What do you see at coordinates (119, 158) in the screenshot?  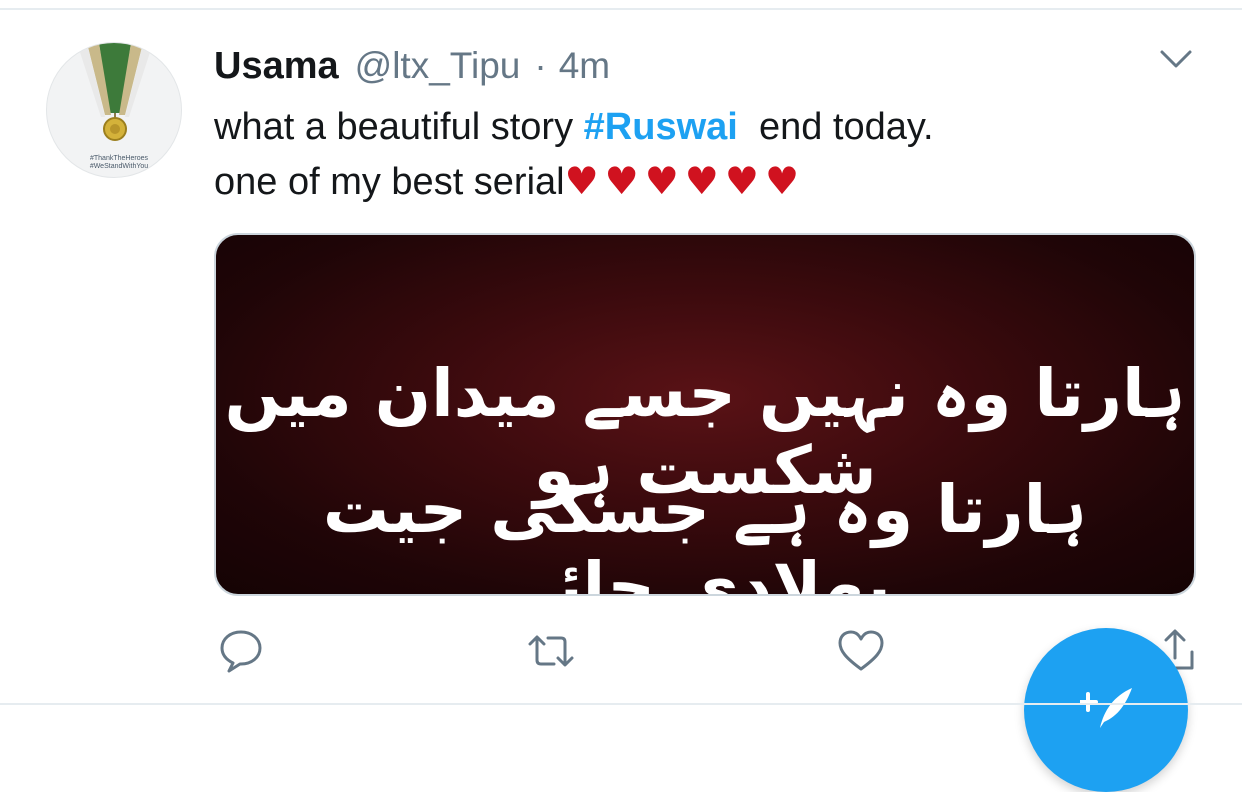 I see `avatar-caption-1: #ThankTheHeroes` at bounding box center [119, 158].